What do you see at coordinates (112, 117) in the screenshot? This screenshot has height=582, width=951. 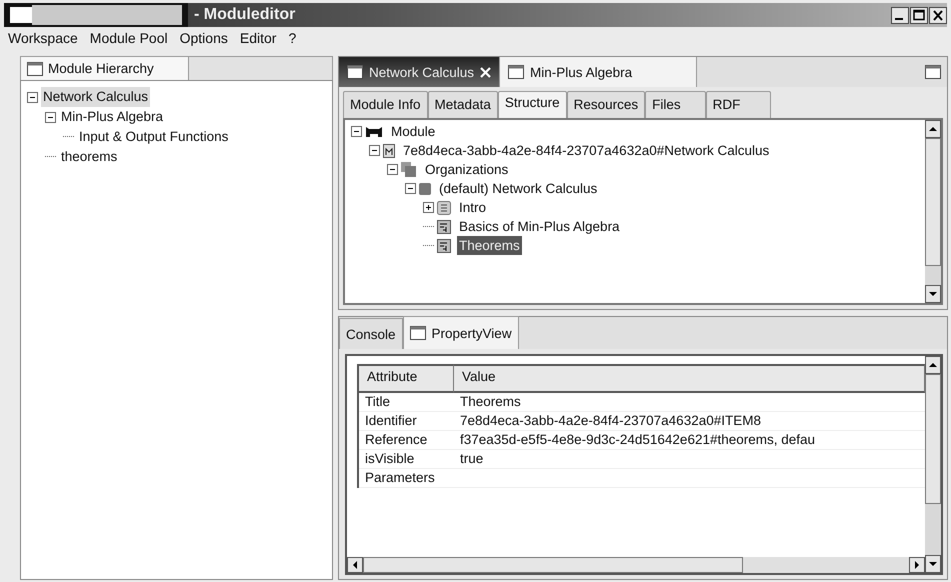 I see `tree-item: Min-Plus Algebra` at bounding box center [112, 117].